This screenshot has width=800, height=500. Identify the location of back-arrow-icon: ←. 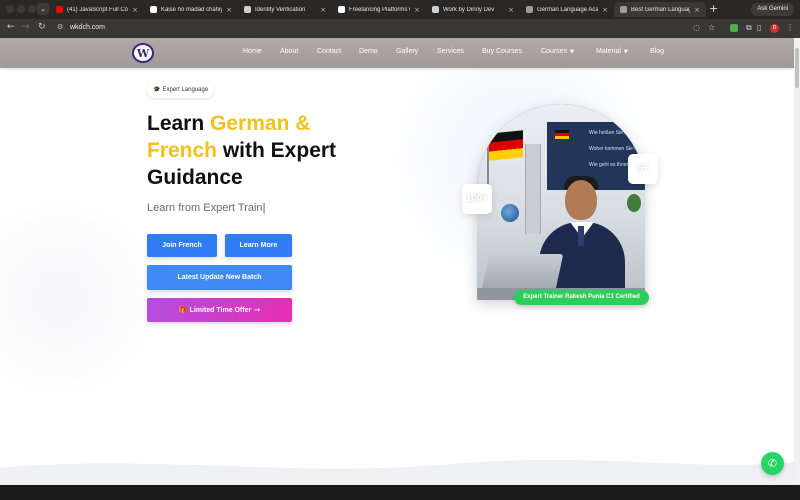
(11, 27).